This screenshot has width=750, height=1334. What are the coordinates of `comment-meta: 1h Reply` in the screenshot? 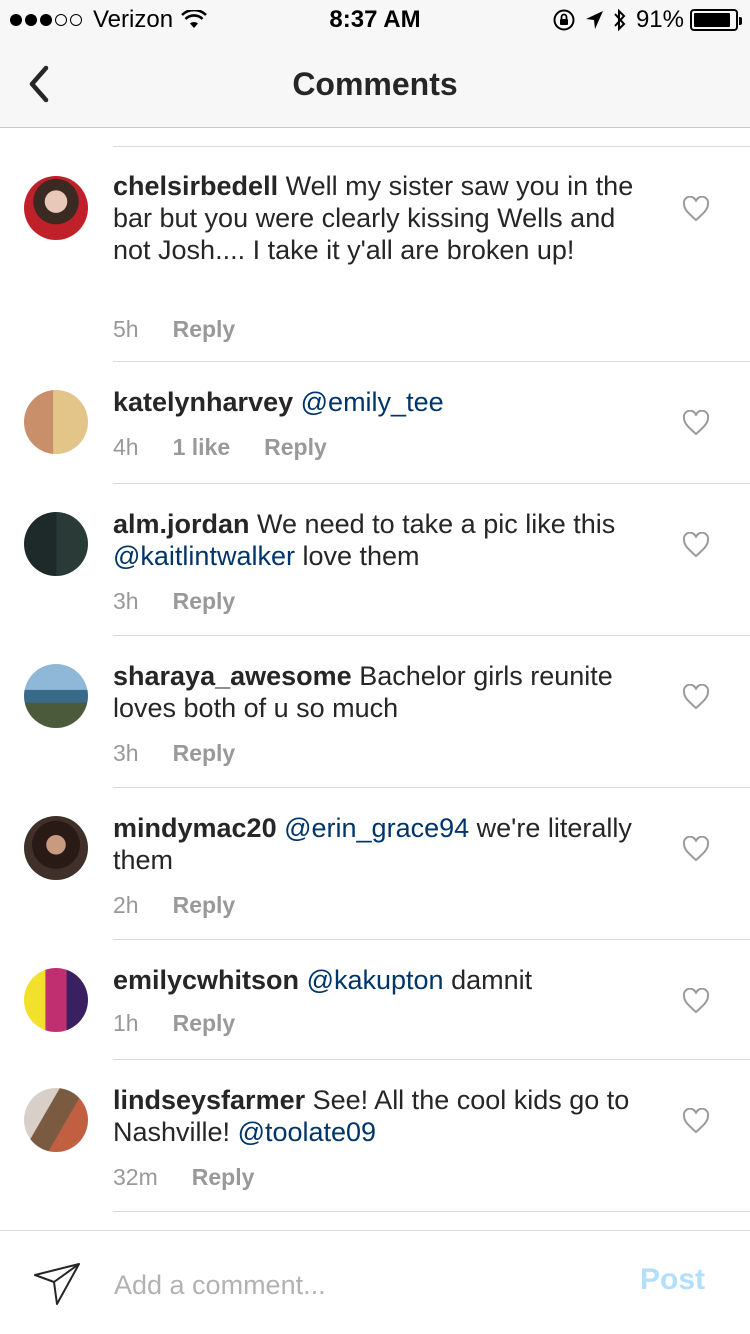 It's located at (191, 1023).